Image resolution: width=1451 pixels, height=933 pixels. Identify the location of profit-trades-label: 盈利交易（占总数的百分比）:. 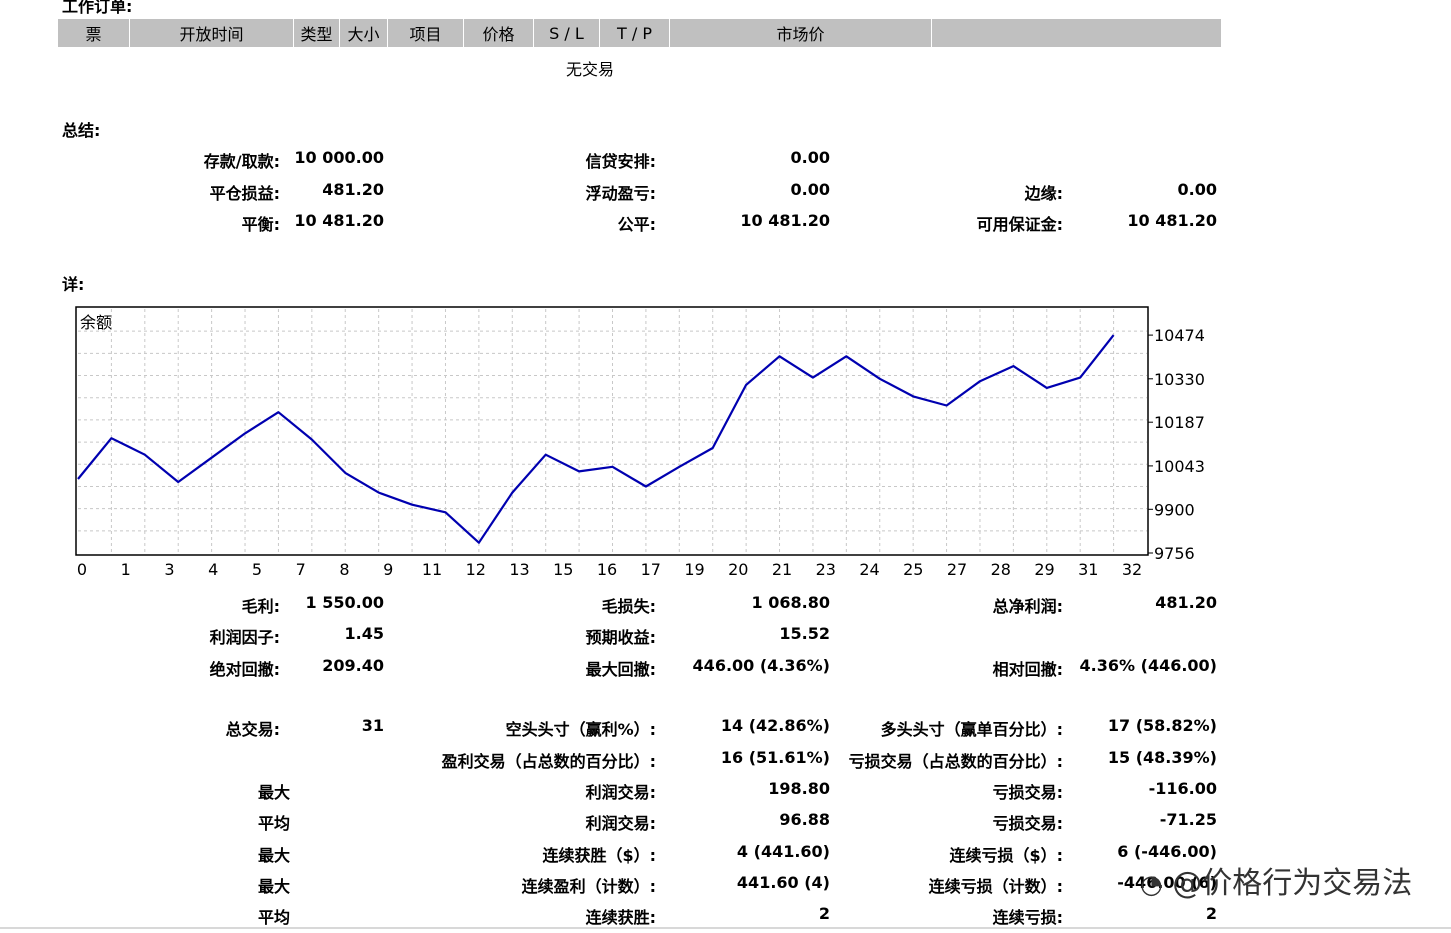
(548, 761).